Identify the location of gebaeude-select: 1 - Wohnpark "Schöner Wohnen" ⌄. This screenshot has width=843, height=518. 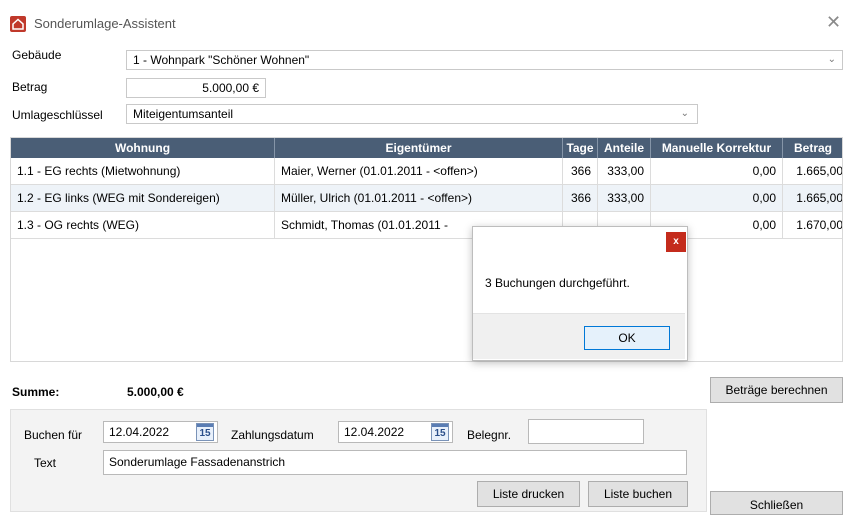
(484, 60).